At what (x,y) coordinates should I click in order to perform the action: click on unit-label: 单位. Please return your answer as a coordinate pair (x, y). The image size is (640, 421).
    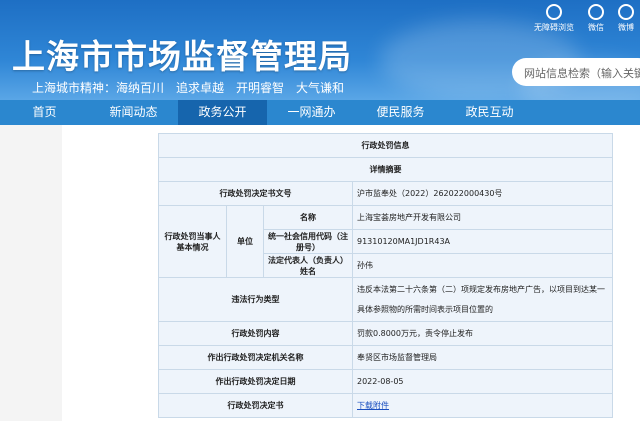
    Looking at the image, I should click on (245, 241).